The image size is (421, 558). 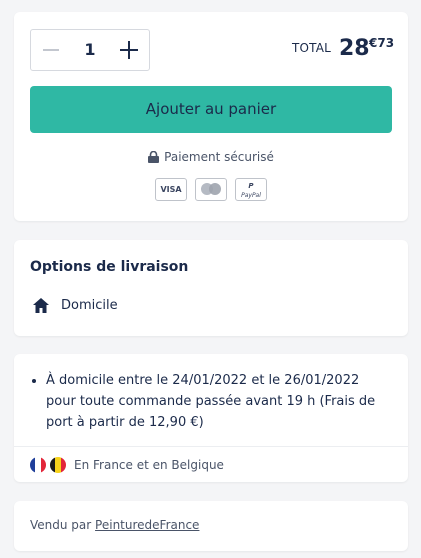 I want to click on vendor-card: Vendu par PeinturedeFrance, so click(x=211, y=526).